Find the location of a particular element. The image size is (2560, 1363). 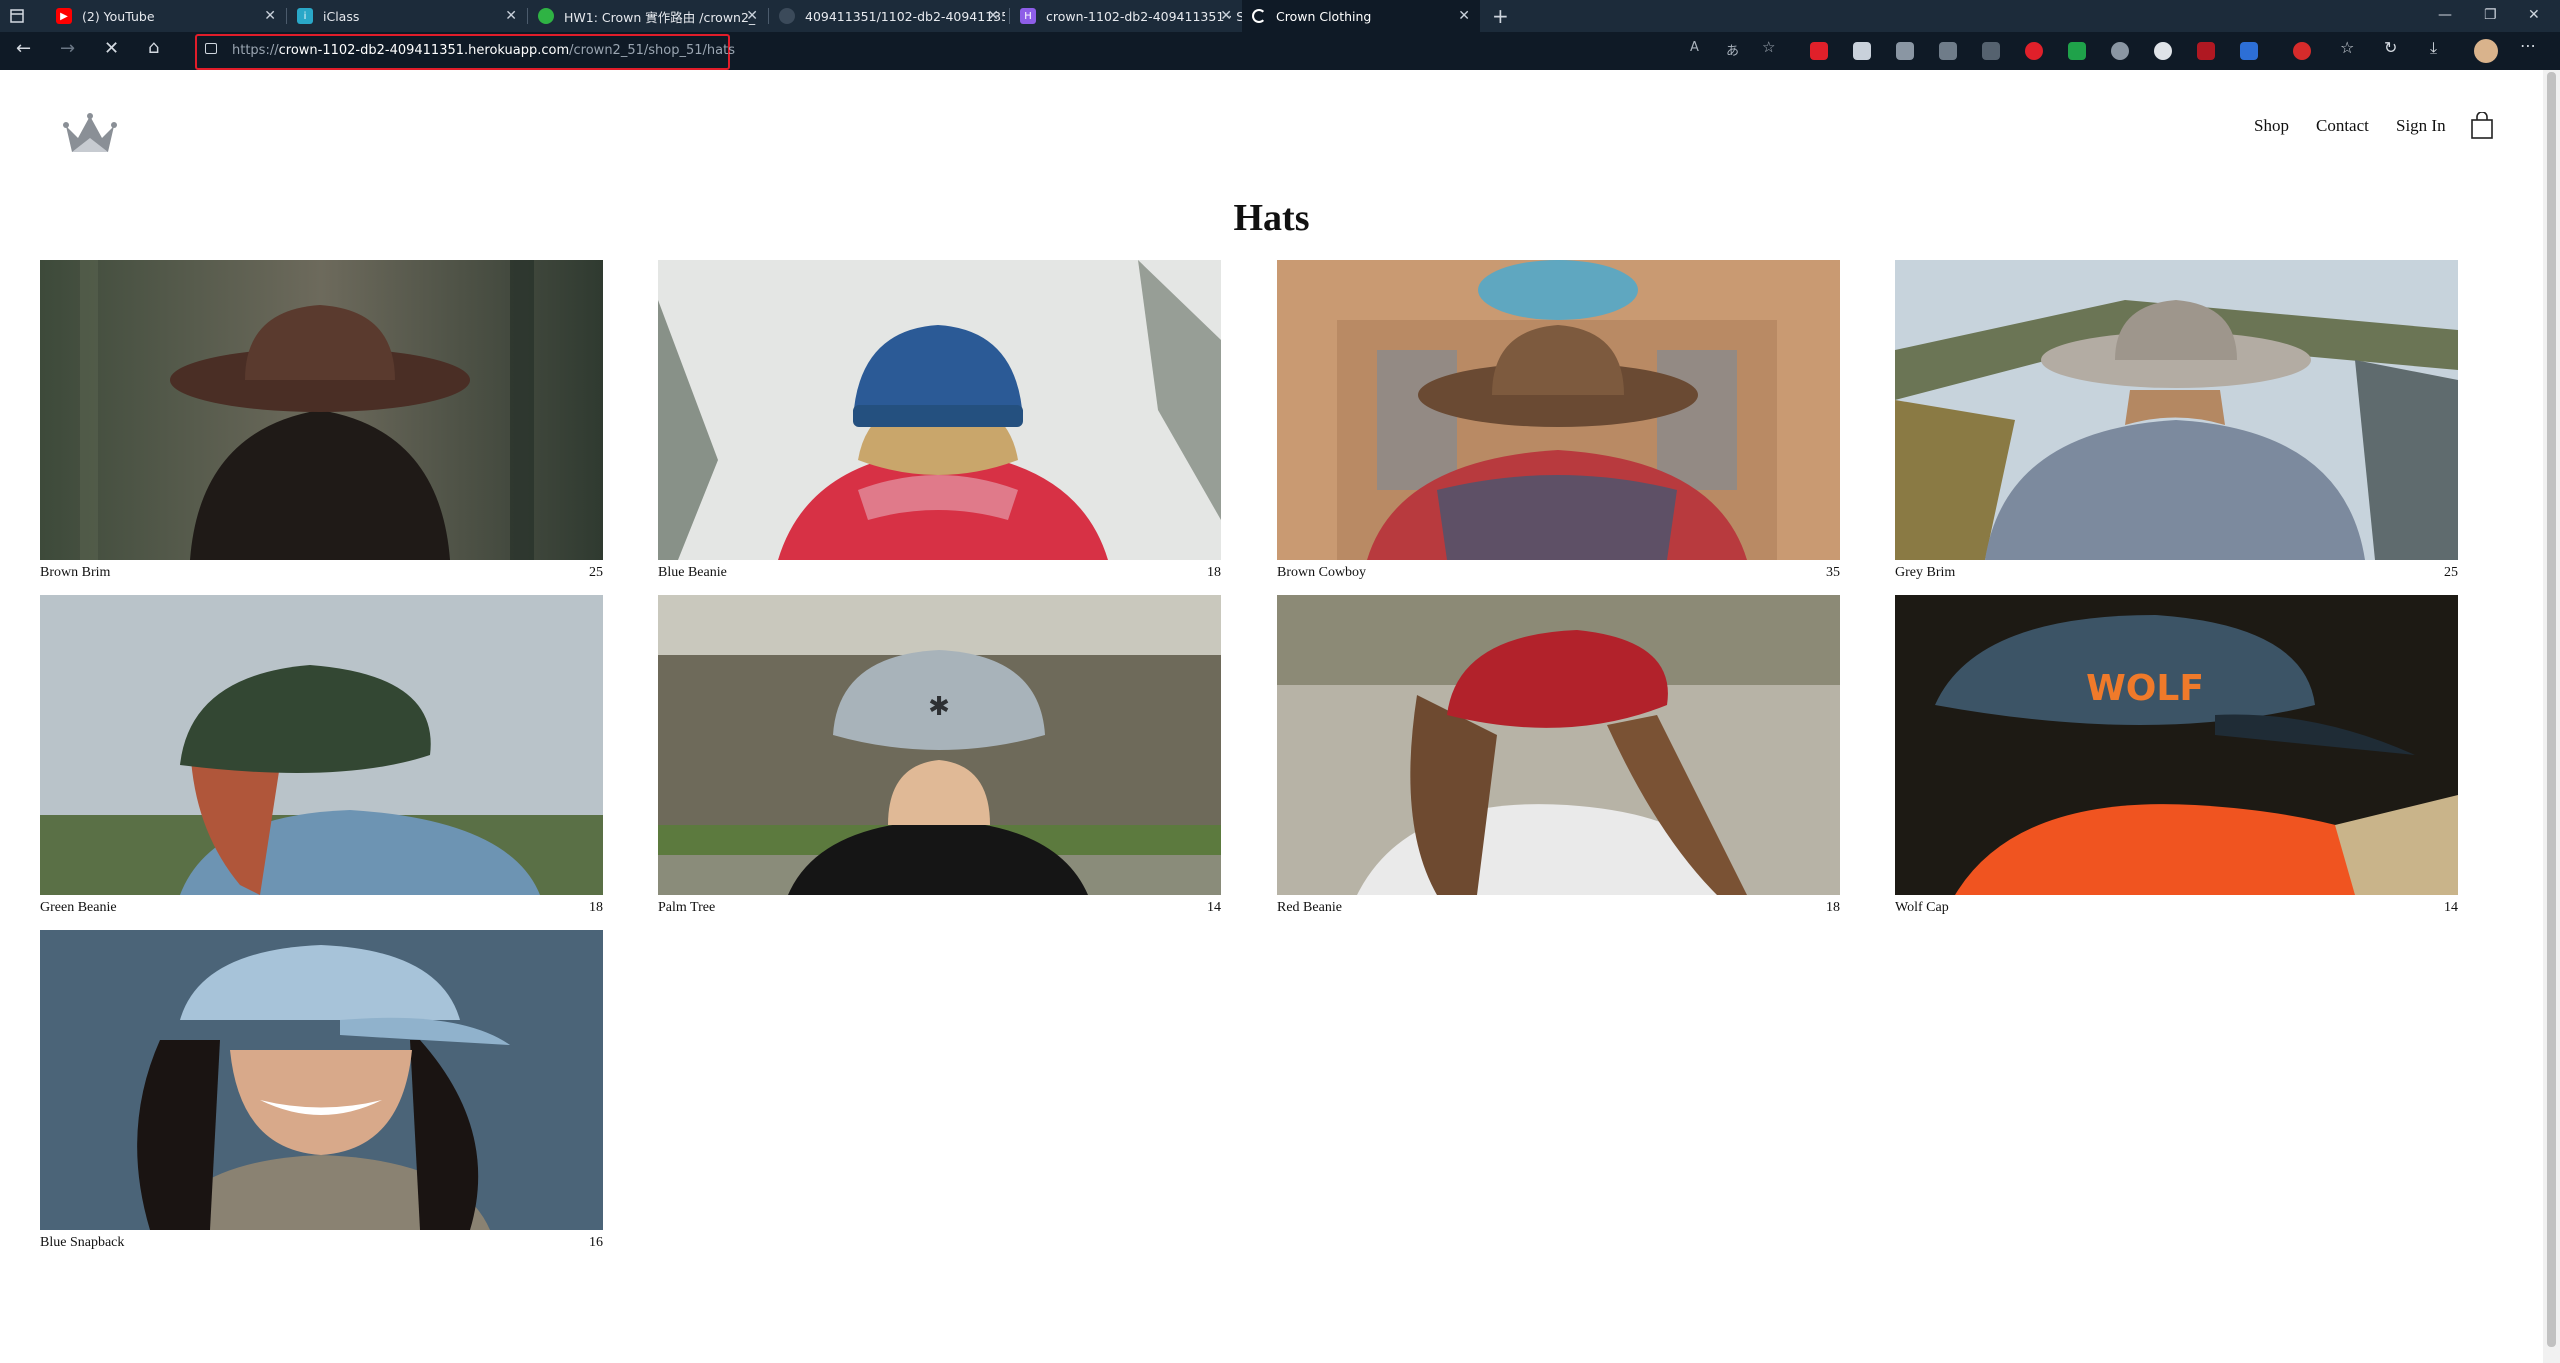

tab-actions-icon is located at coordinates (17, 16).